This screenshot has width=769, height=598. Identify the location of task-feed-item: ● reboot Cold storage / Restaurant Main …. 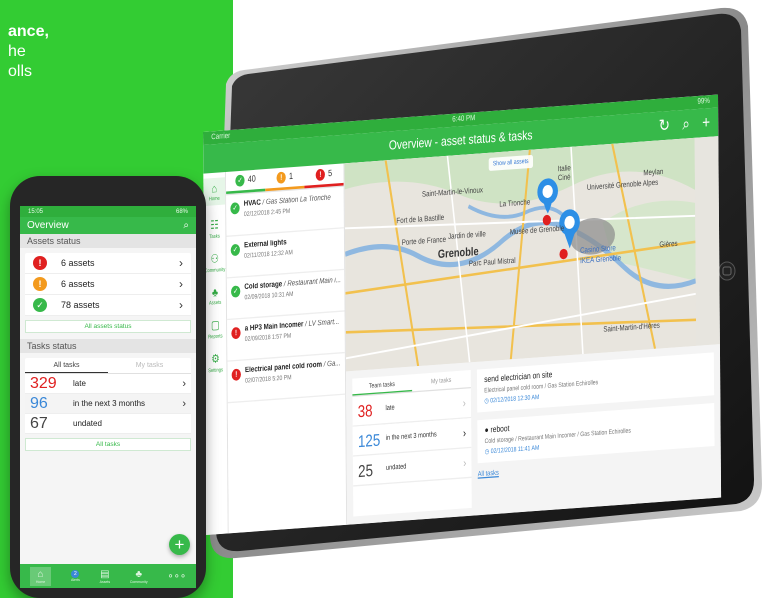
(596, 433).